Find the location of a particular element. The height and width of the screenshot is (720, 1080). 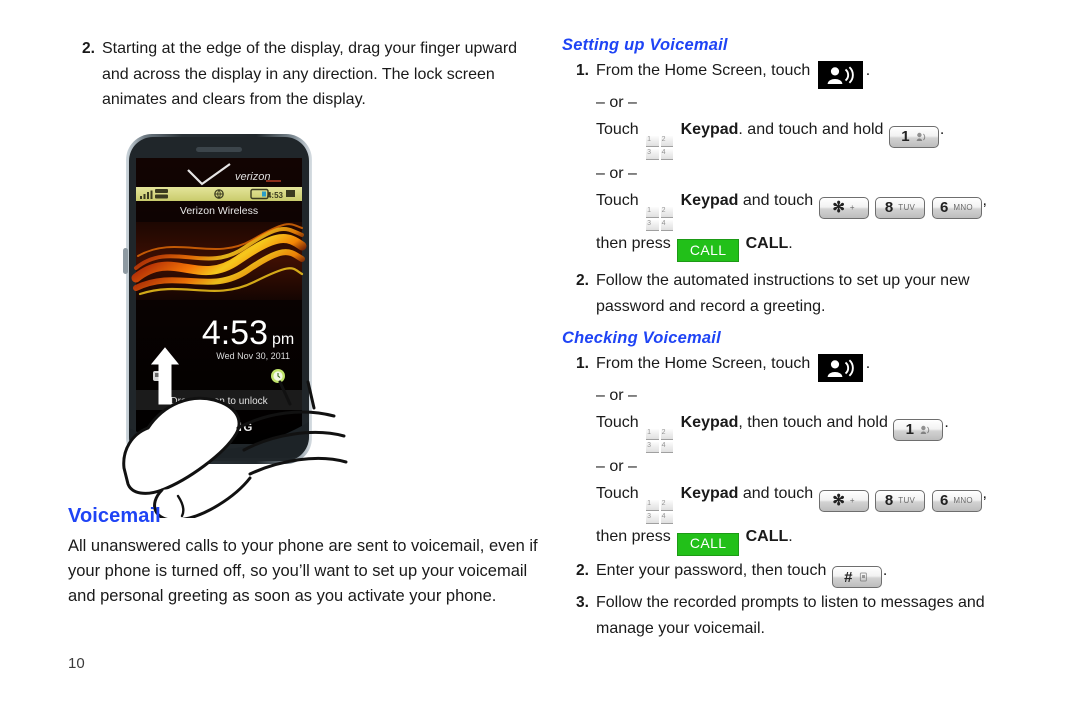

alt2-mid-text: and touch is located at coordinates (778, 494).